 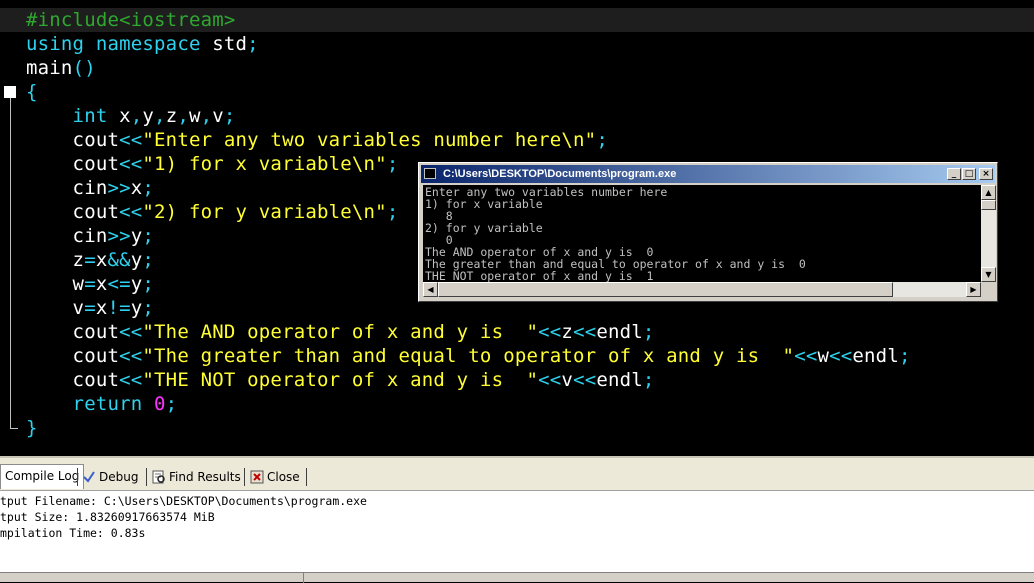 What do you see at coordinates (212, 164) in the screenshot?
I see `code-line: cout<<"1) for x variable\n";` at bounding box center [212, 164].